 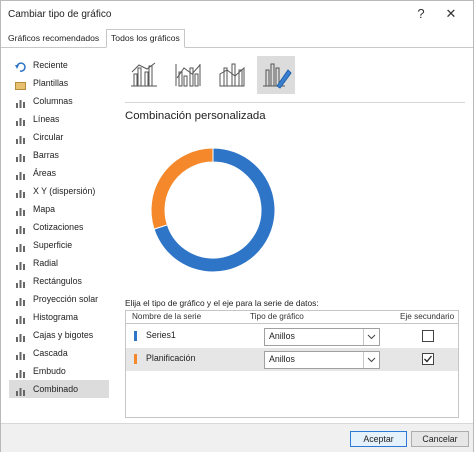 I want to click on clustered-column-line-icon, so click(x=144, y=74).